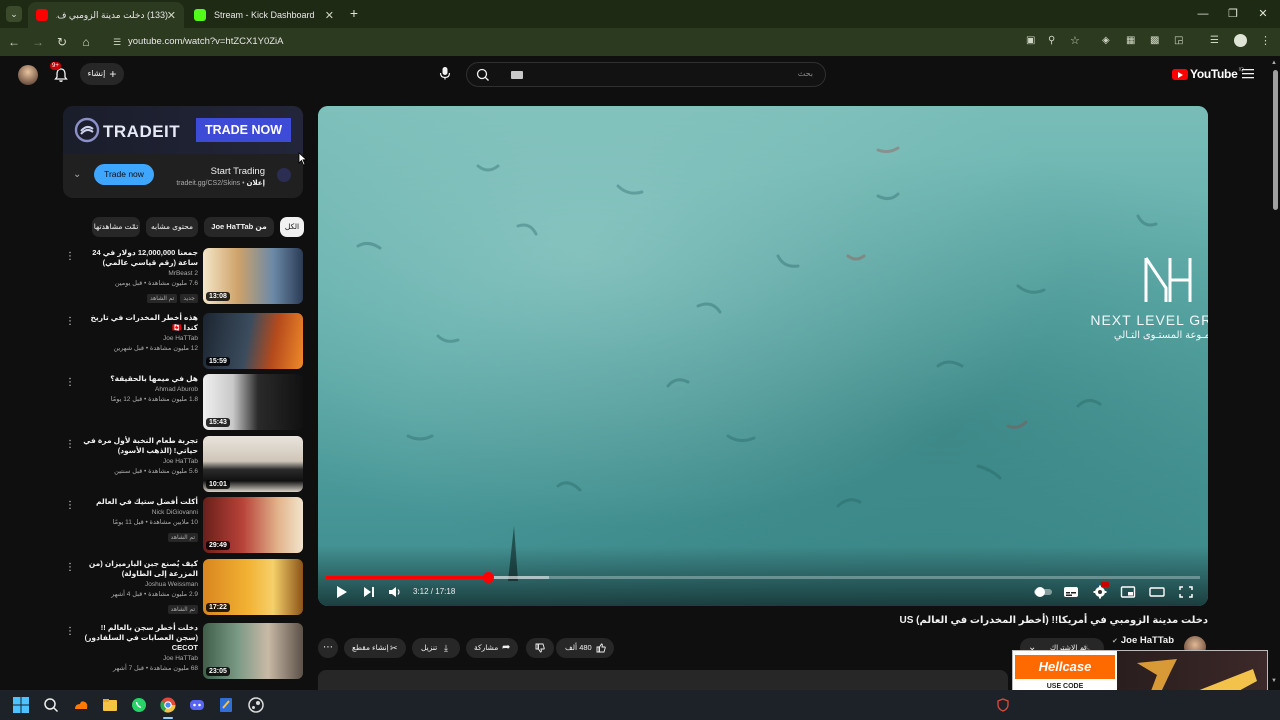 The width and height of the screenshot is (1280, 720). I want to click on video-title: أكلت أفضل ستيك في العالم, so click(138, 502).